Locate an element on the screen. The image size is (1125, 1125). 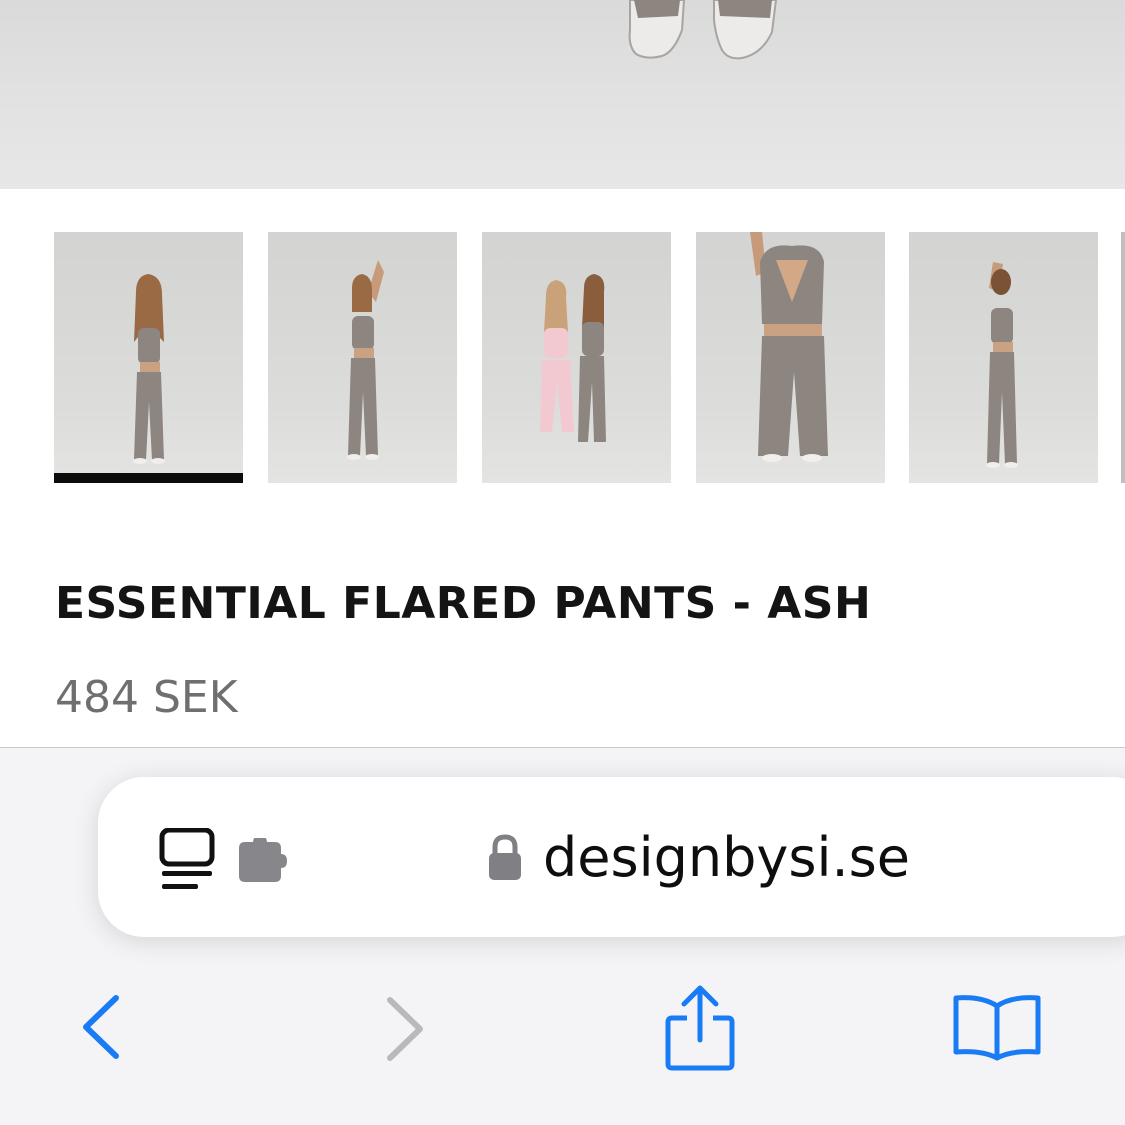
model-pose-figure is located at coordinates (365, 360).